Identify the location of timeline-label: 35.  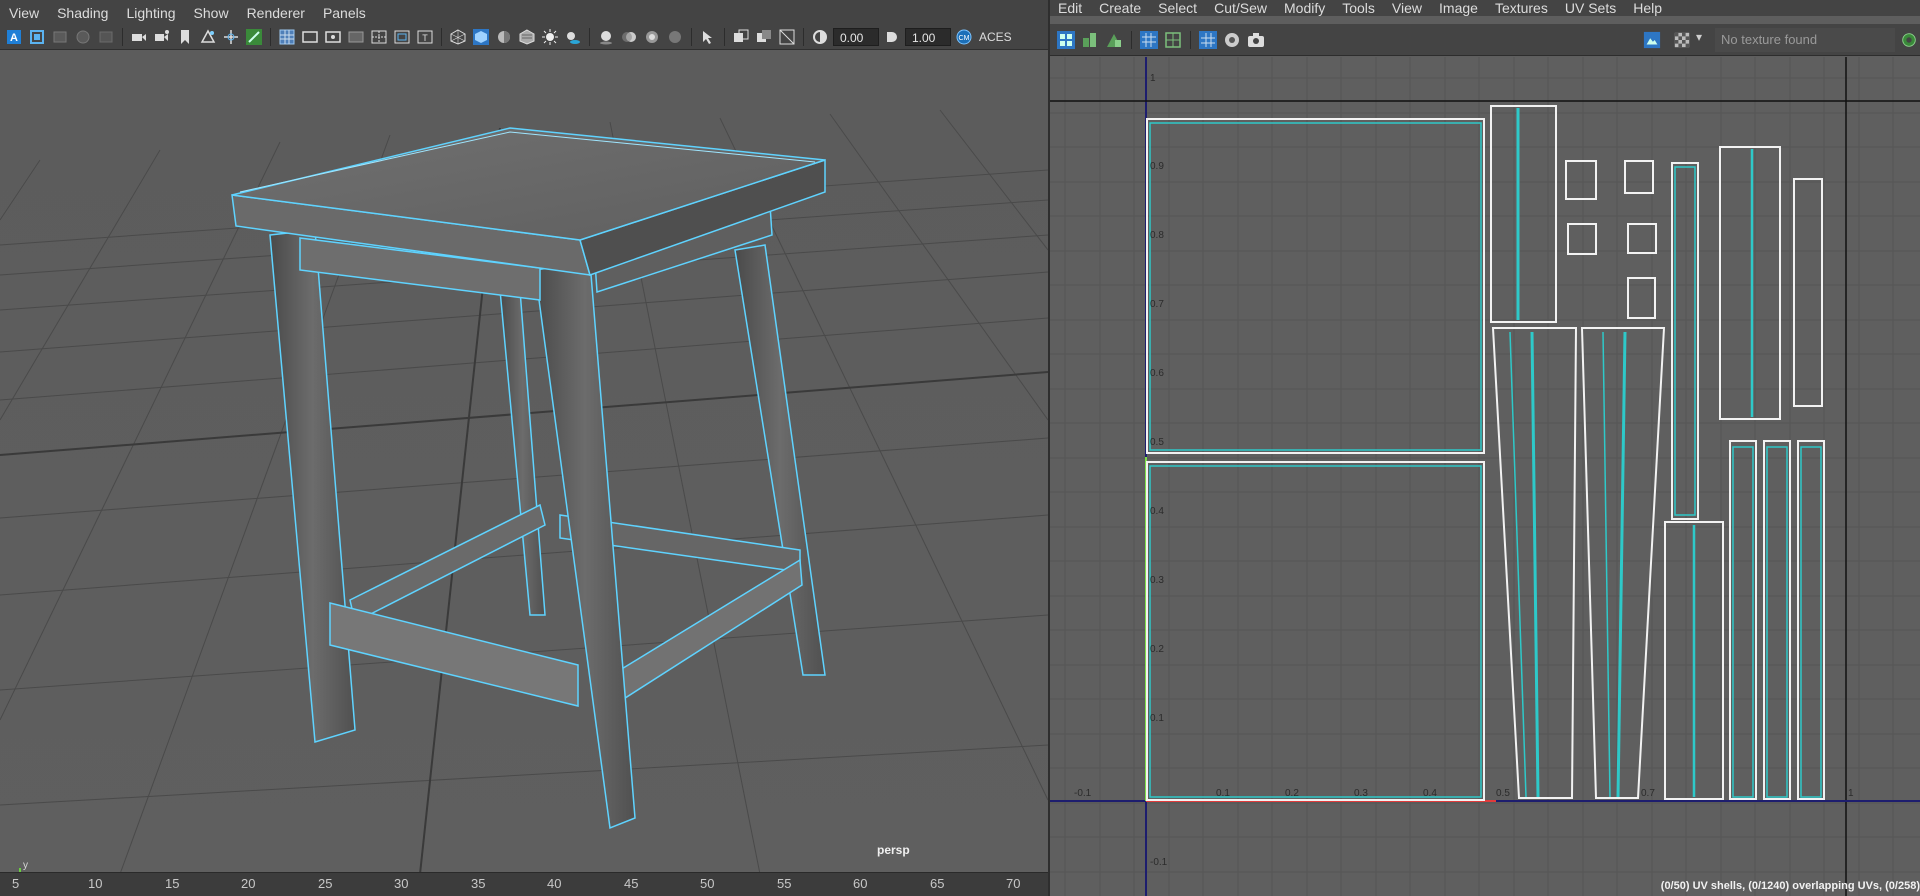
(478, 883).